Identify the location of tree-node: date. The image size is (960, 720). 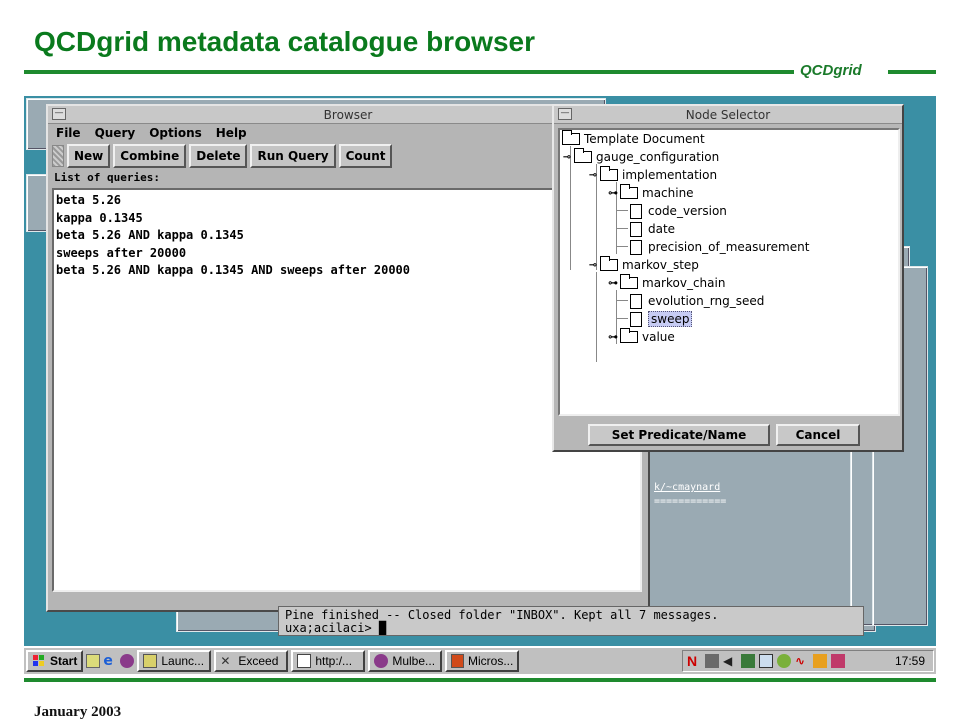
(652, 229).